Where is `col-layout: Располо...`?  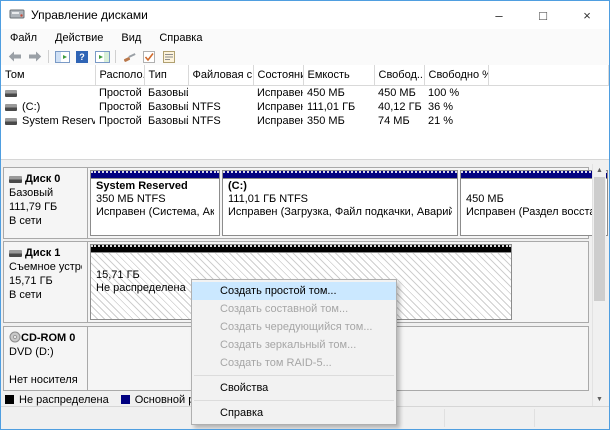 col-layout: Располо... is located at coordinates (120, 75).